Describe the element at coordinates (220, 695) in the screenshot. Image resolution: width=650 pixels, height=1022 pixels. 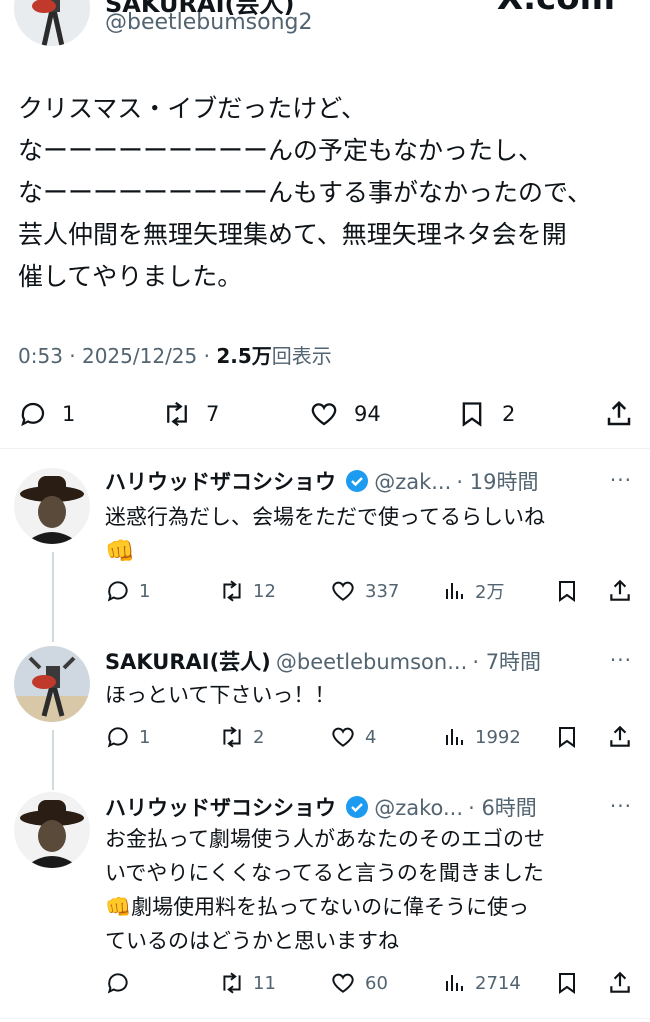
I see `reply-line: ほっといて下さいっ！！` at that location.